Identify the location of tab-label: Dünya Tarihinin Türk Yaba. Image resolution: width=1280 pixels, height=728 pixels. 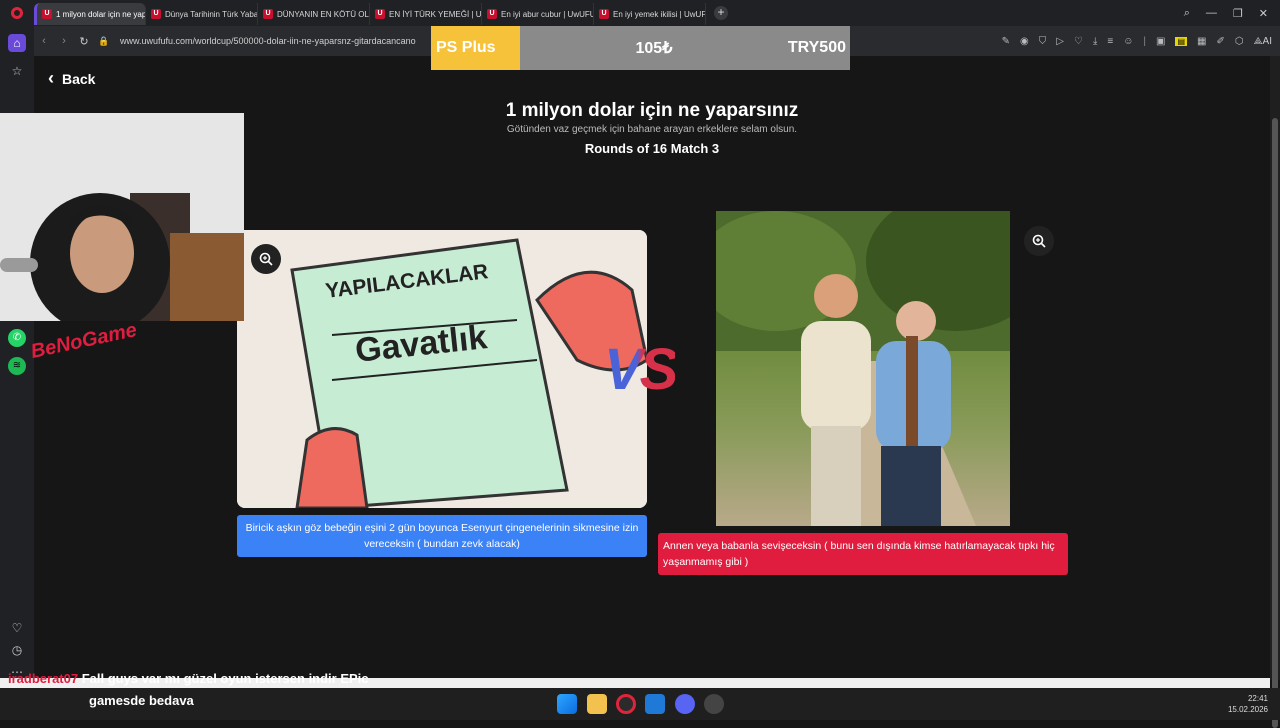
(211, 14).